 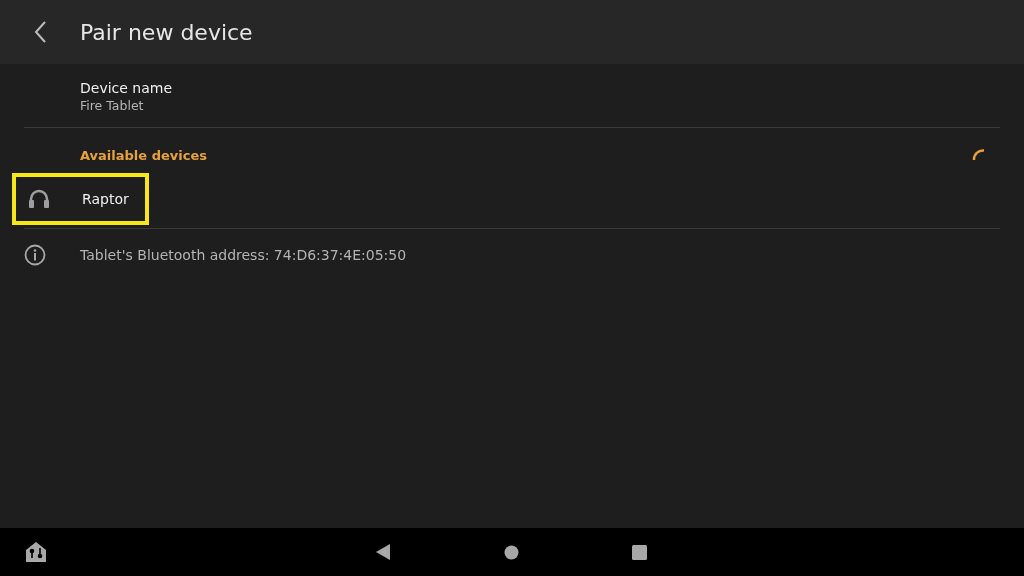 What do you see at coordinates (639, 552) in the screenshot?
I see `recents-nav-button` at bounding box center [639, 552].